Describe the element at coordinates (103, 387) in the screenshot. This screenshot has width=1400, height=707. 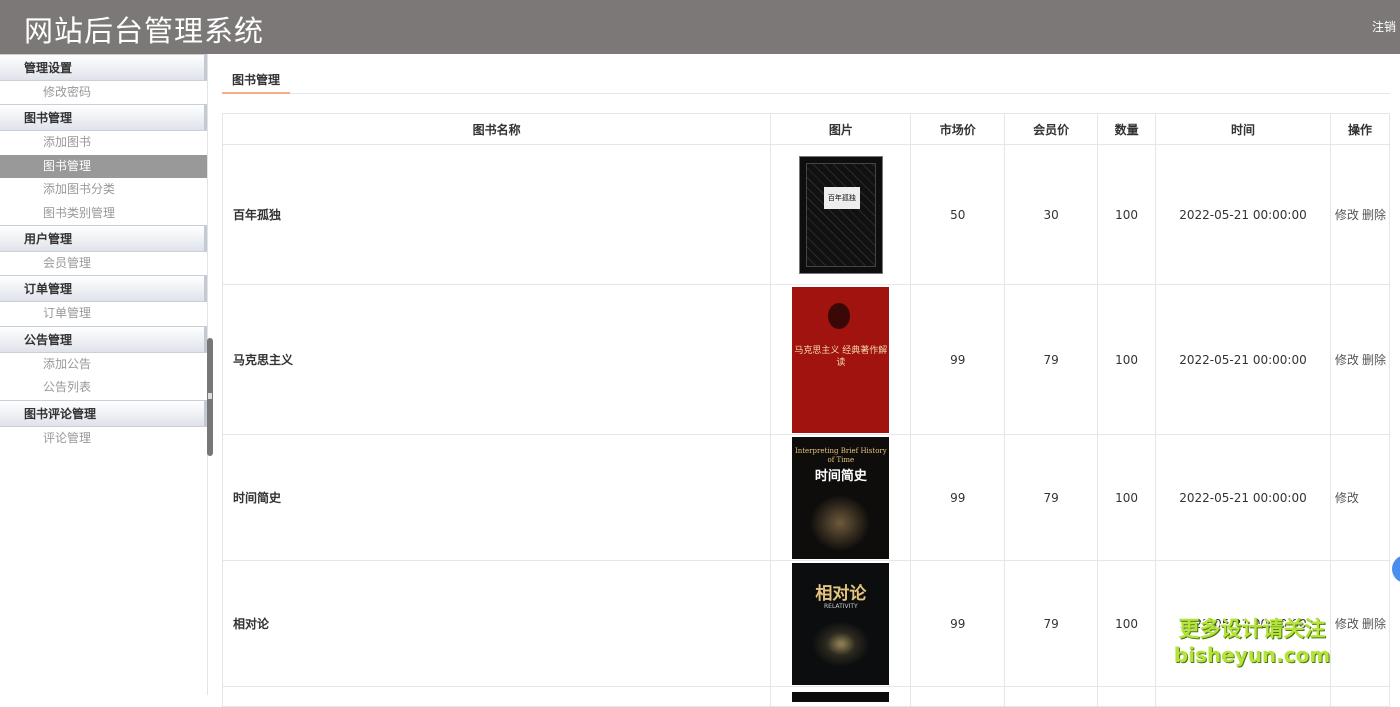
I see `sidebar-item-notice-list: 公告列表` at that location.